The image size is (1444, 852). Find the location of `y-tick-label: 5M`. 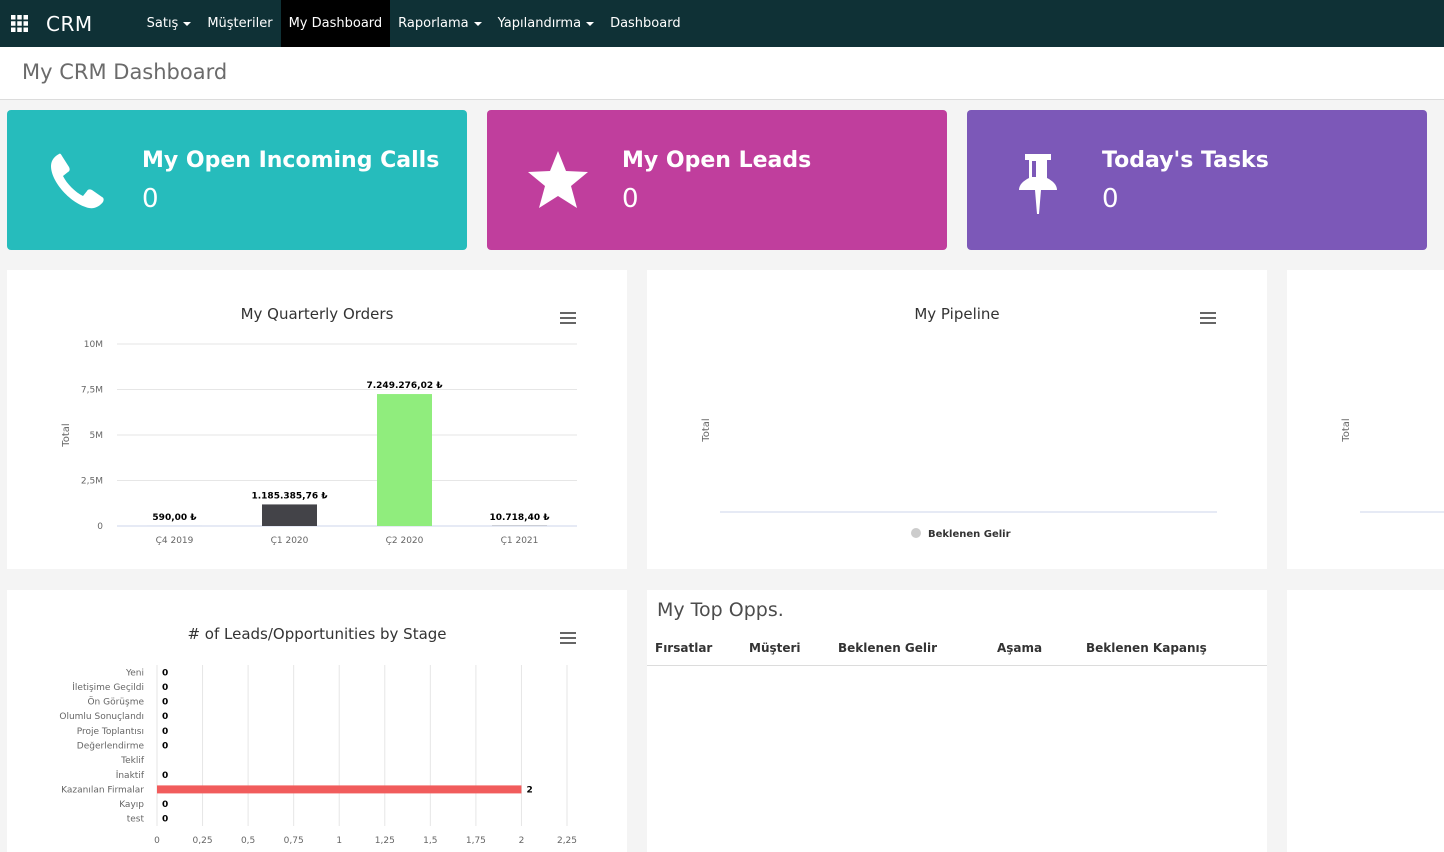

y-tick-label: 5M is located at coordinates (97, 436).